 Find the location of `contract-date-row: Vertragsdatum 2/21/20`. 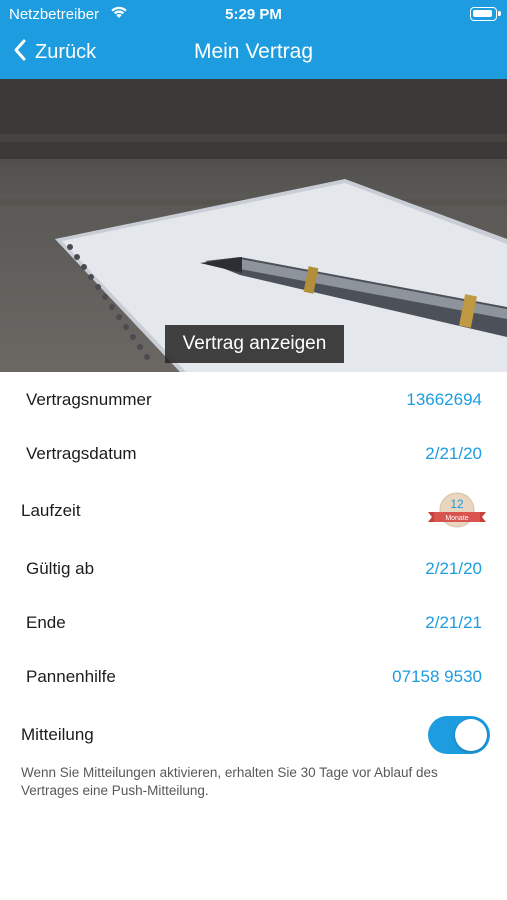

contract-date-row: Vertragsdatum 2/21/20 is located at coordinates (253, 454).